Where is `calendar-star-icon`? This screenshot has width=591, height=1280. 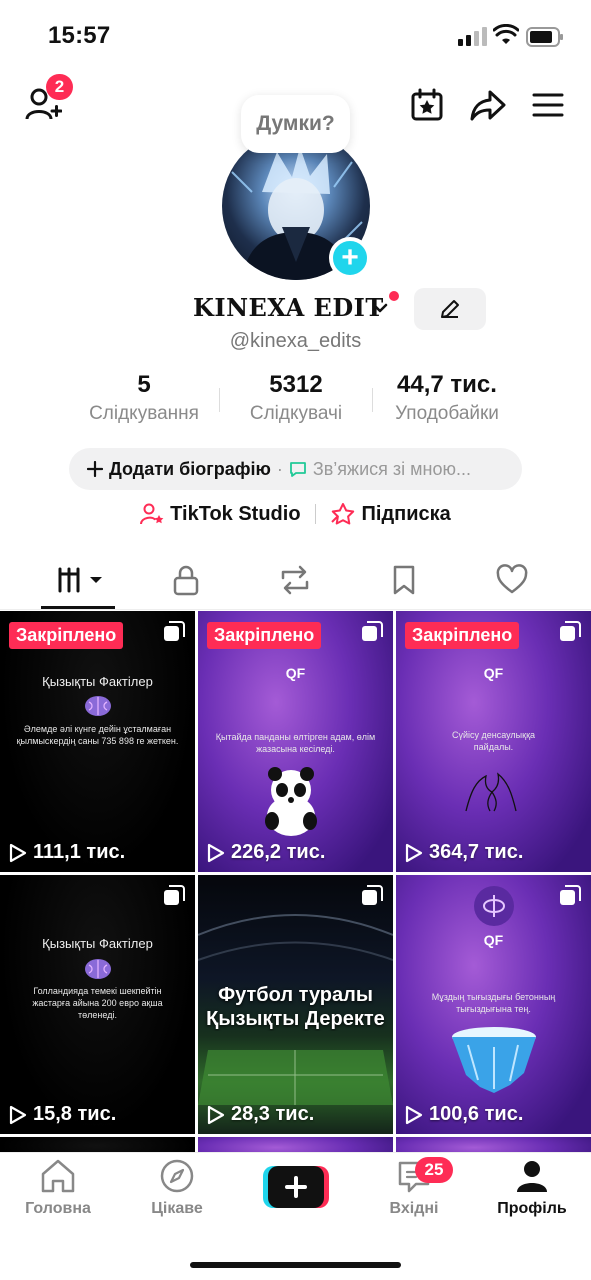 calendar-star-icon is located at coordinates (427, 104).